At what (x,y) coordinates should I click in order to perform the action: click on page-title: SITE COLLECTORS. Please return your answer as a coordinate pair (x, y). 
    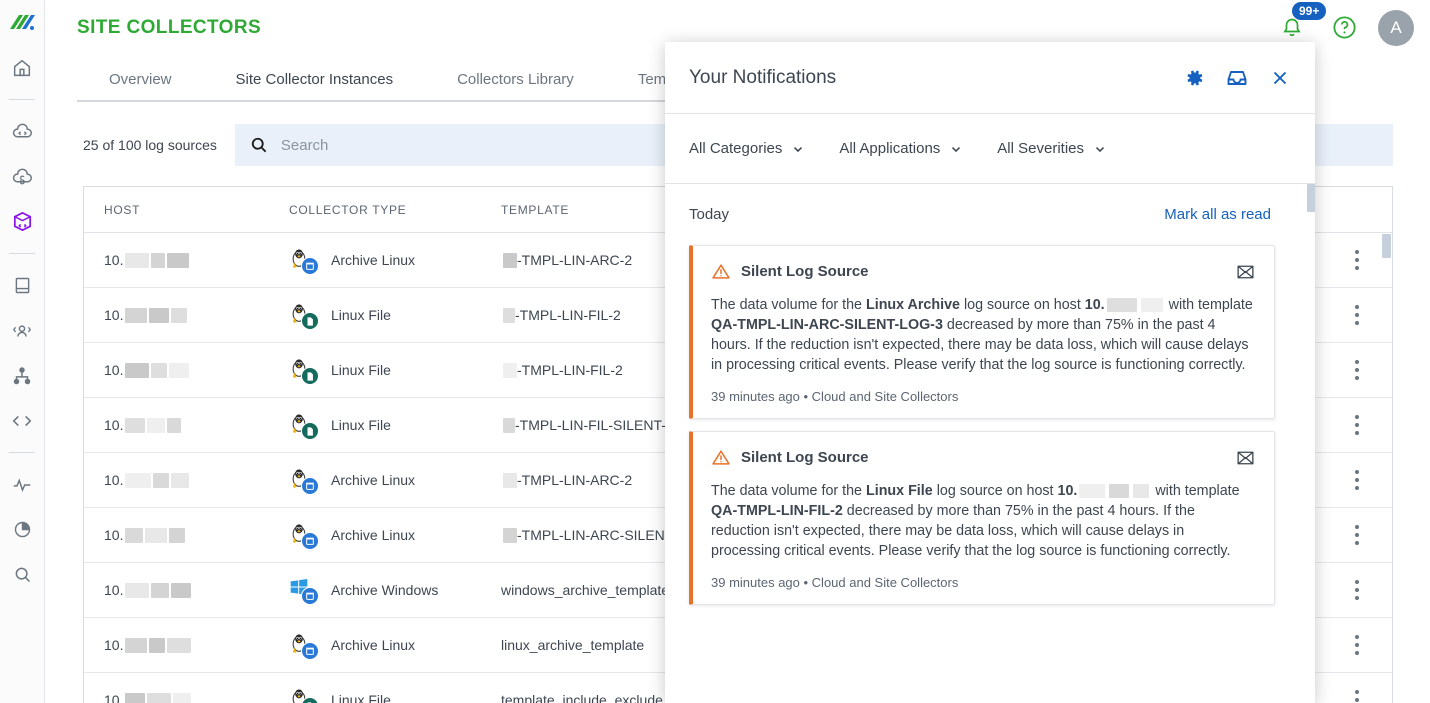
    Looking at the image, I should click on (169, 27).